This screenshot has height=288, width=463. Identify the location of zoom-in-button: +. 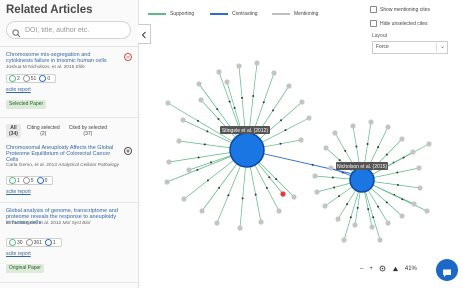
(371, 269).